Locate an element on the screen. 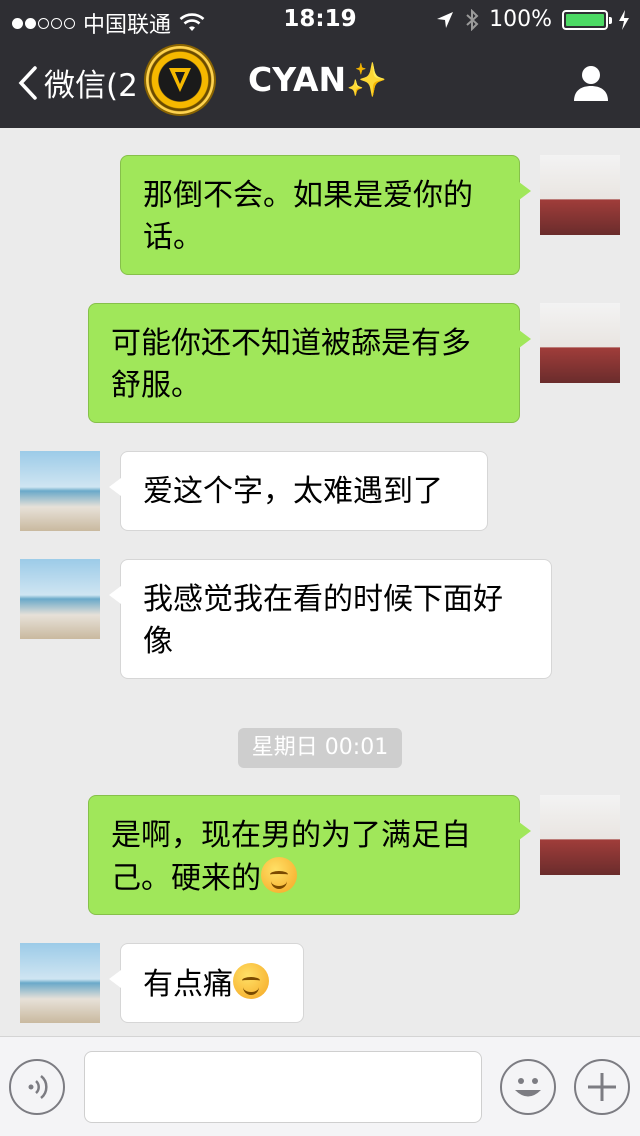 Image resolution: width=640 pixels, height=1136 pixels. battery-icon is located at coordinates (587, 19).